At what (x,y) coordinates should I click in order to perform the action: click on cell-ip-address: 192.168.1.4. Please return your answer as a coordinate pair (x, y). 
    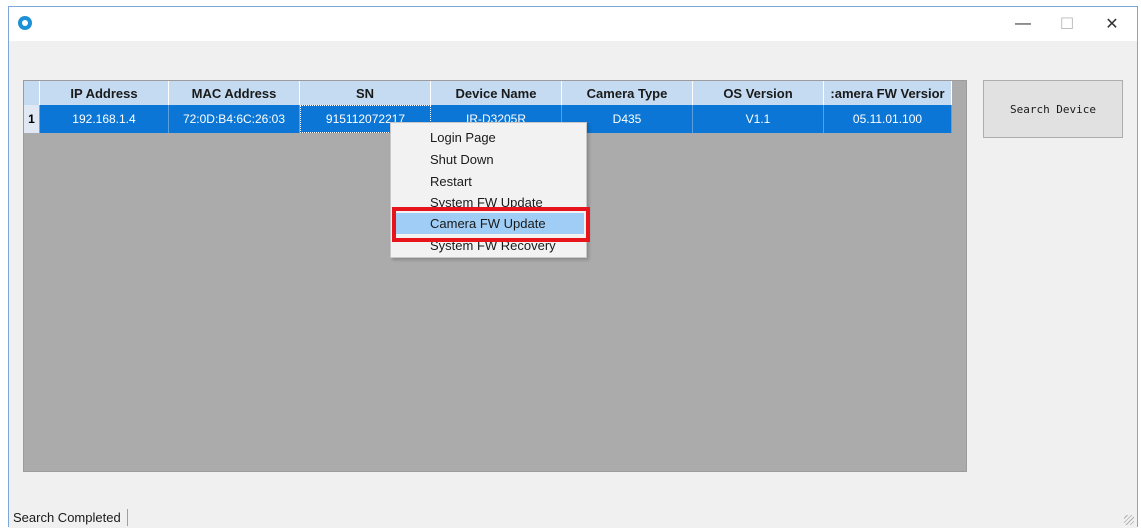
    Looking at the image, I should click on (104, 119).